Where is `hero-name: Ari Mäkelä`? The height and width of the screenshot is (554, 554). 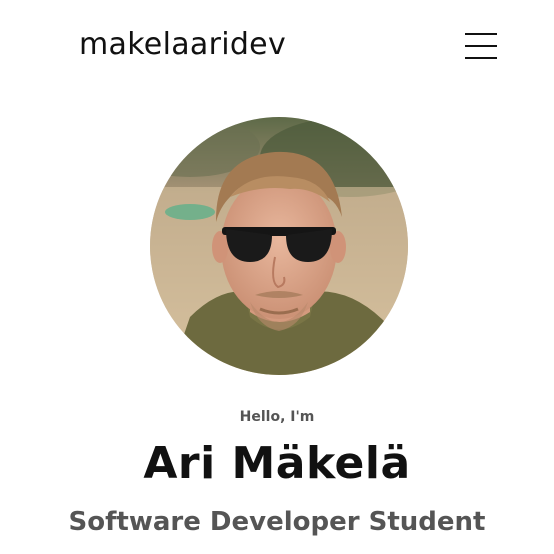
hero-name: Ari Mäkelä is located at coordinates (277, 463).